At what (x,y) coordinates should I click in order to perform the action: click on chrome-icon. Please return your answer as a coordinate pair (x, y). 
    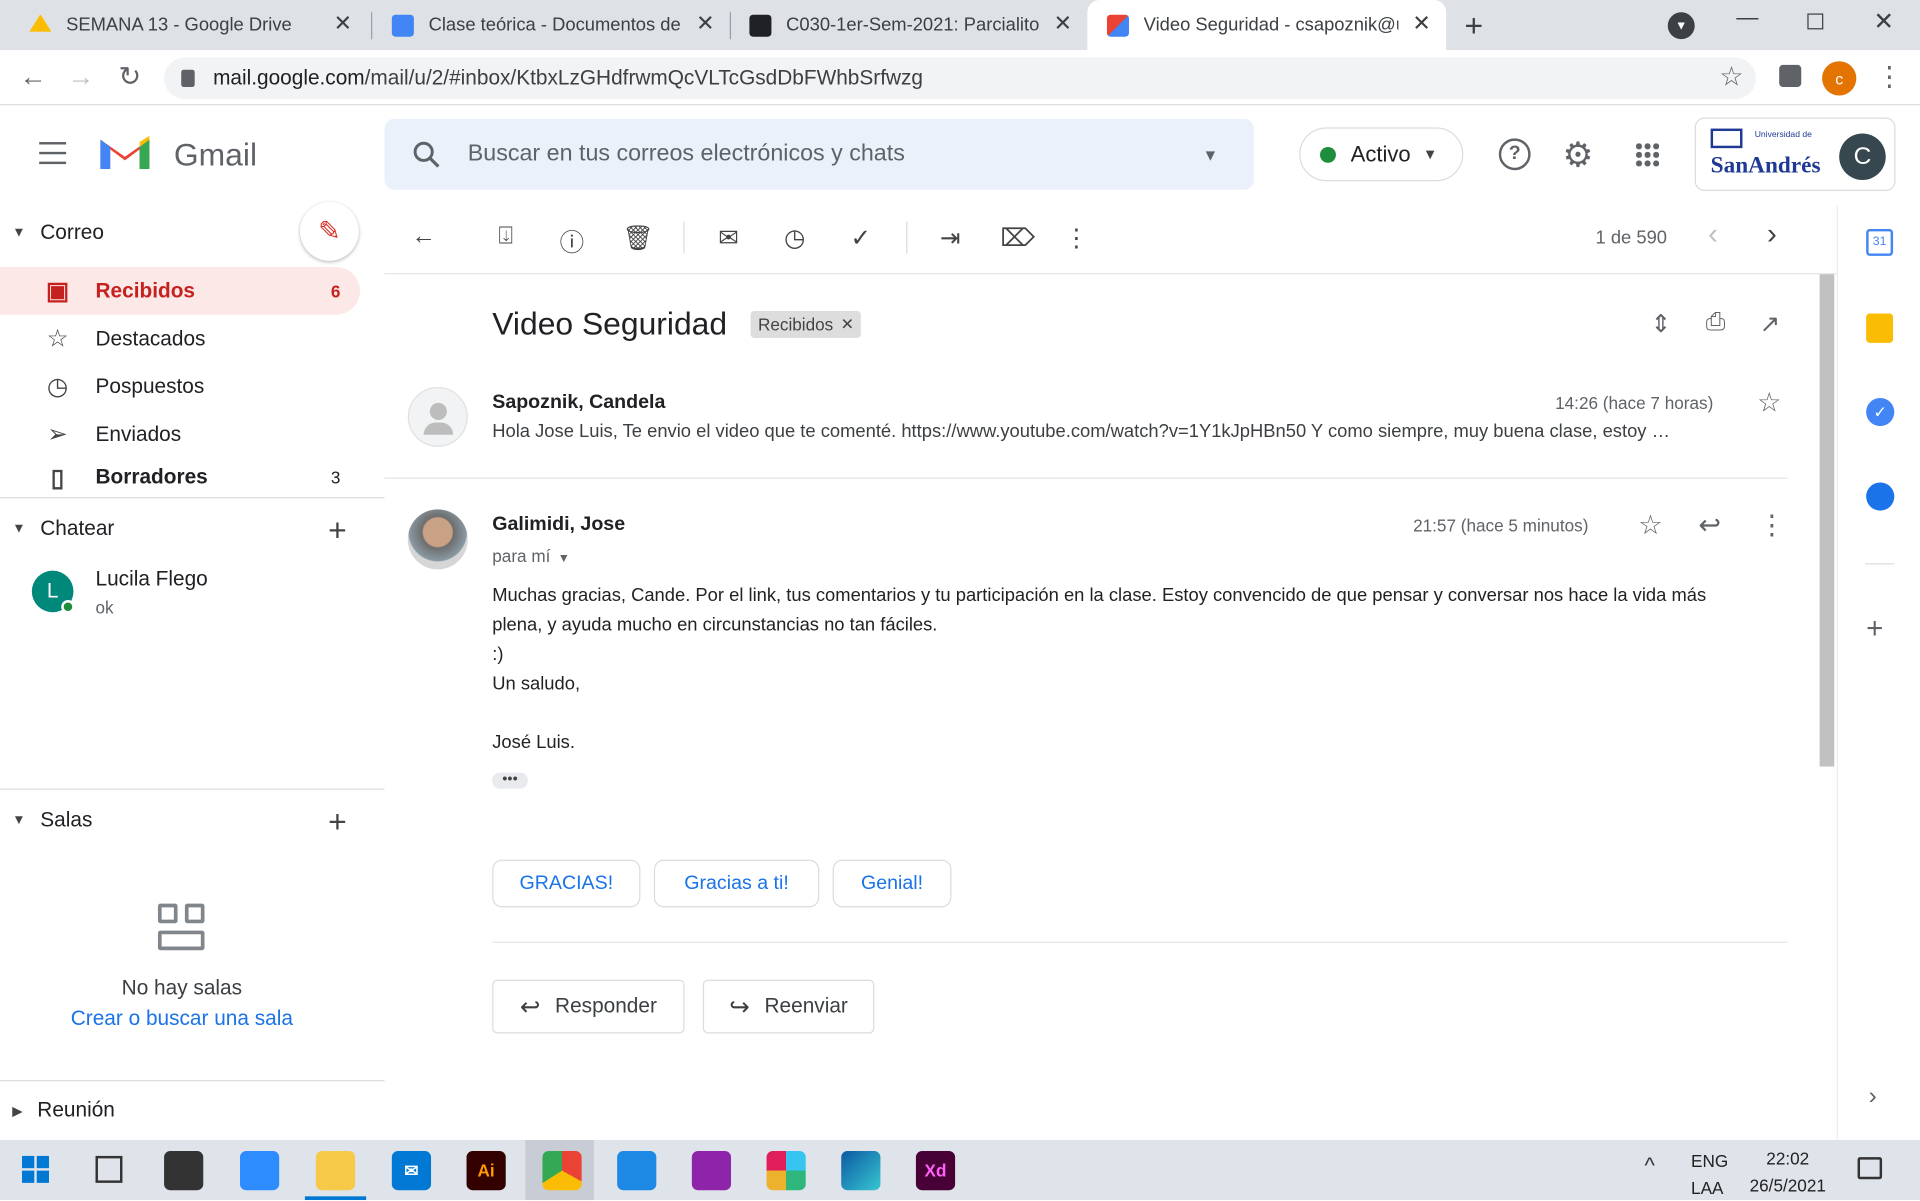
    Looking at the image, I should click on (562, 1171).